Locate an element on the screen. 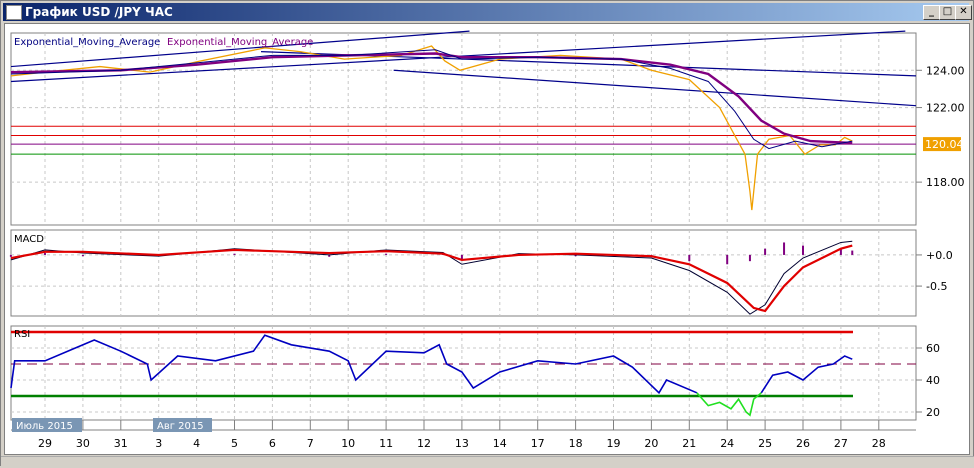  x-tick-label: 19 is located at coordinates (614, 443).